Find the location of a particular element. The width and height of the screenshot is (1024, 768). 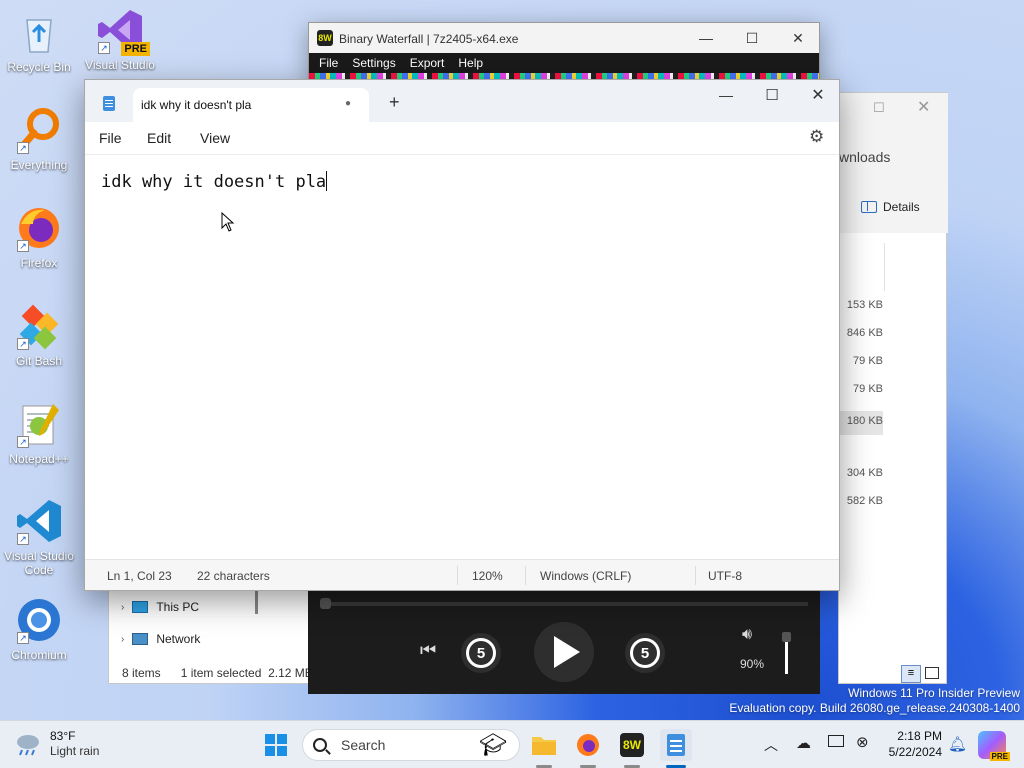

zoom-level: 120% is located at coordinates (487, 576).